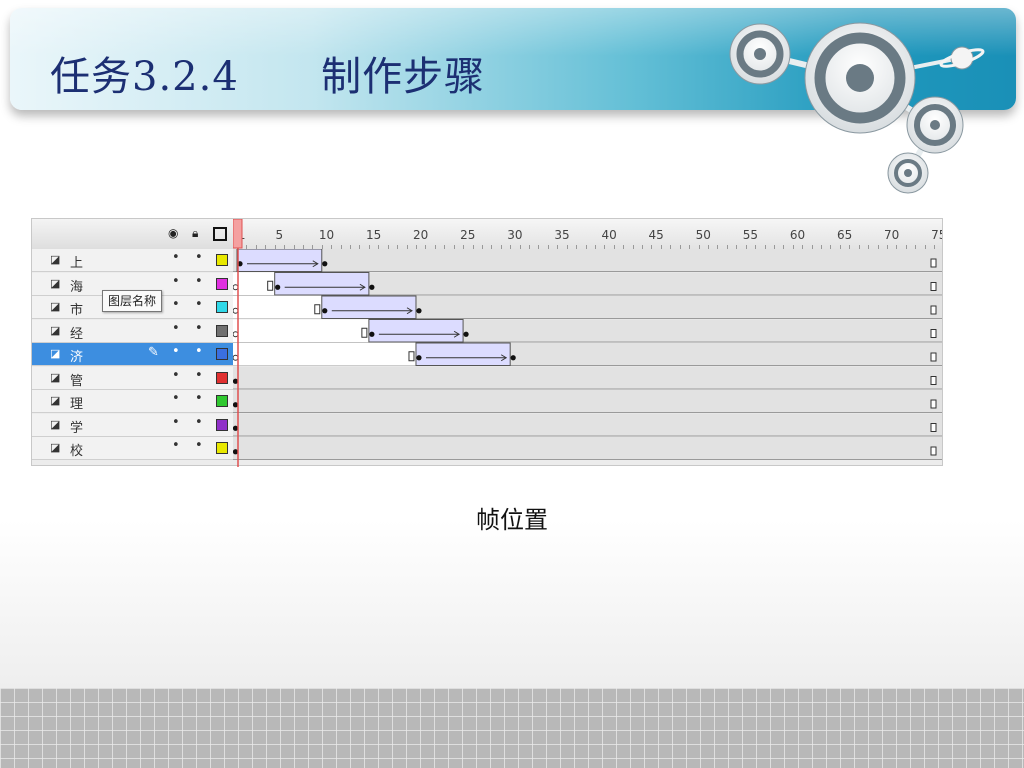  Describe the element at coordinates (220, 234) in the screenshot. I see `outline-icon` at that location.